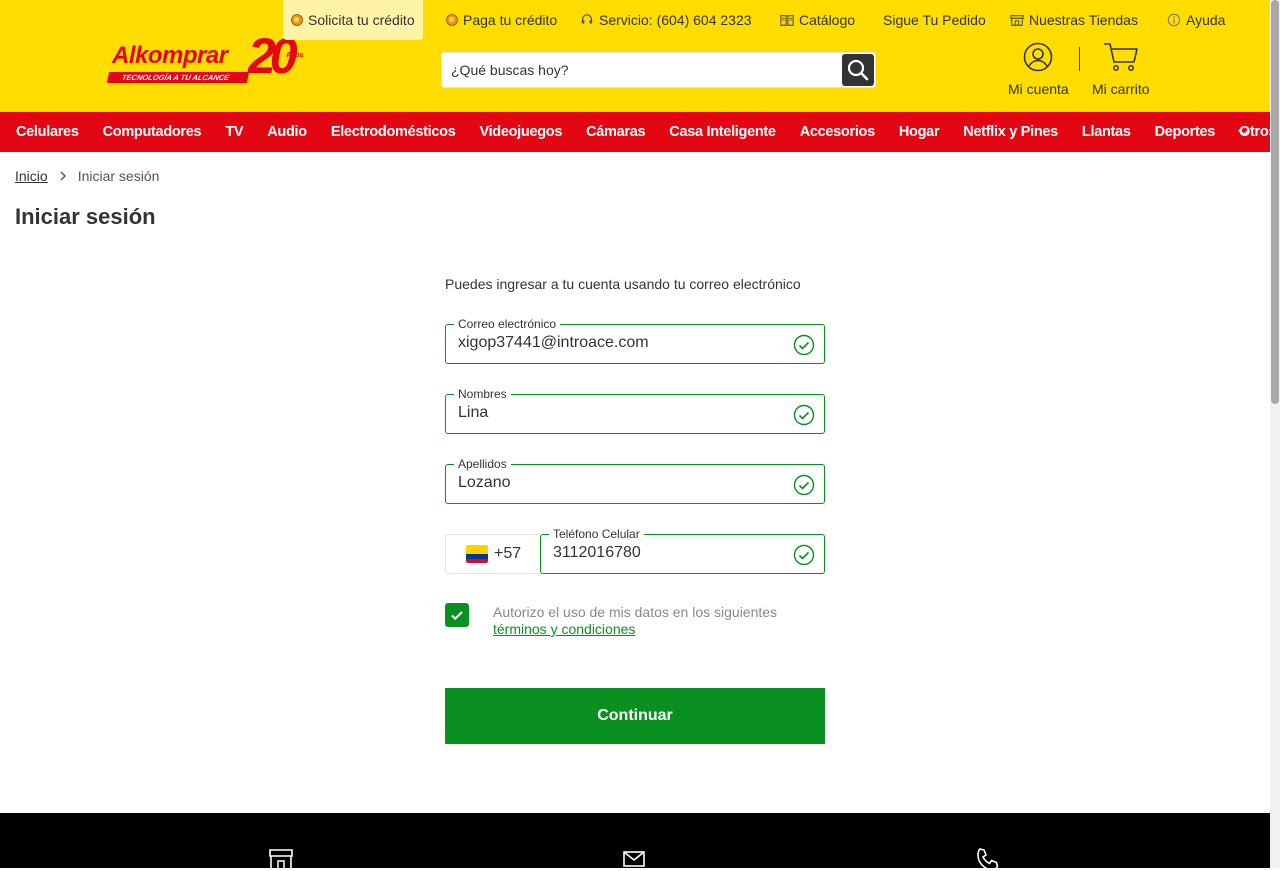 The image size is (1280, 871). Describe the element at coordinates (47, 132) in the screenshot. I see `nav-item-celulares: Celulares` at that location.